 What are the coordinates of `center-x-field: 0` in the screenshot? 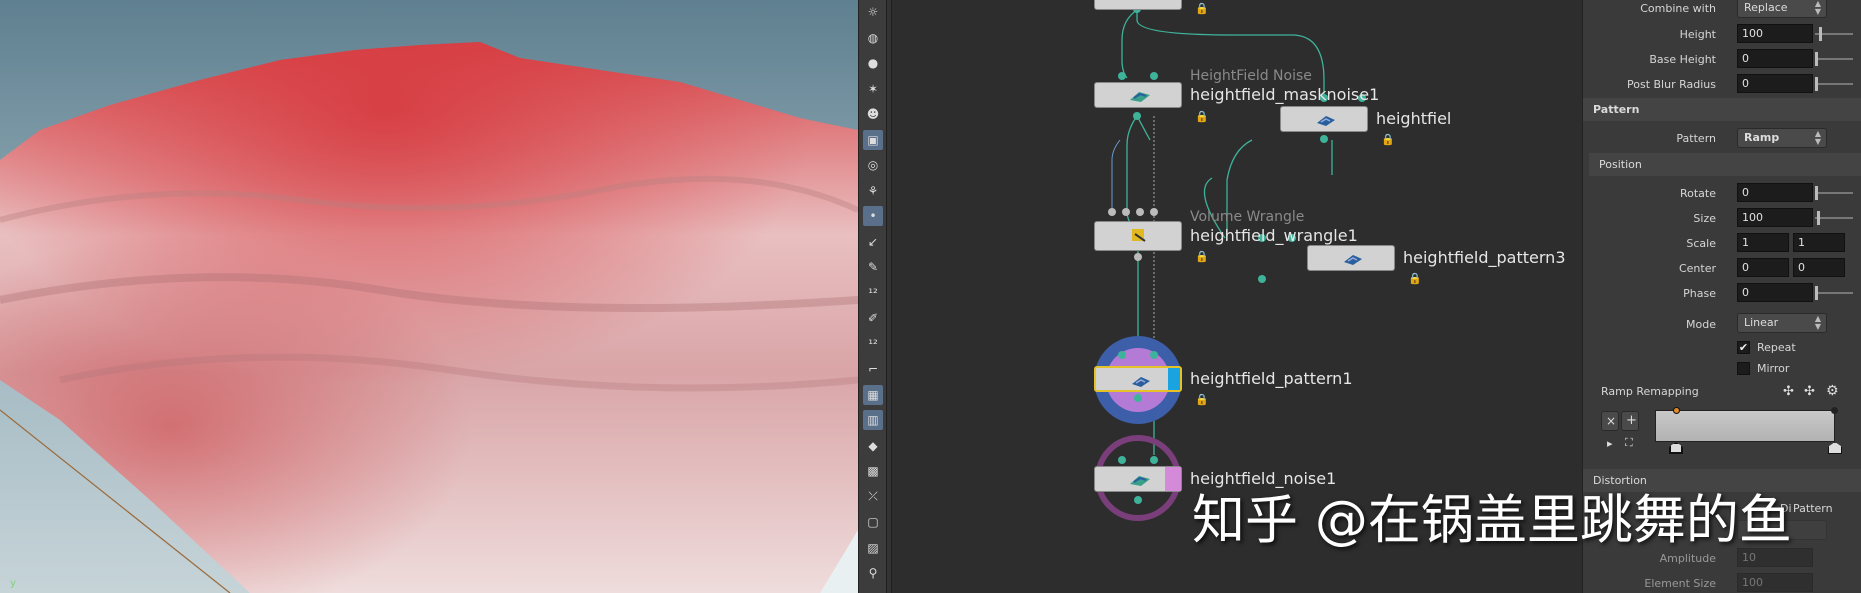 It's located at (1763, 267).